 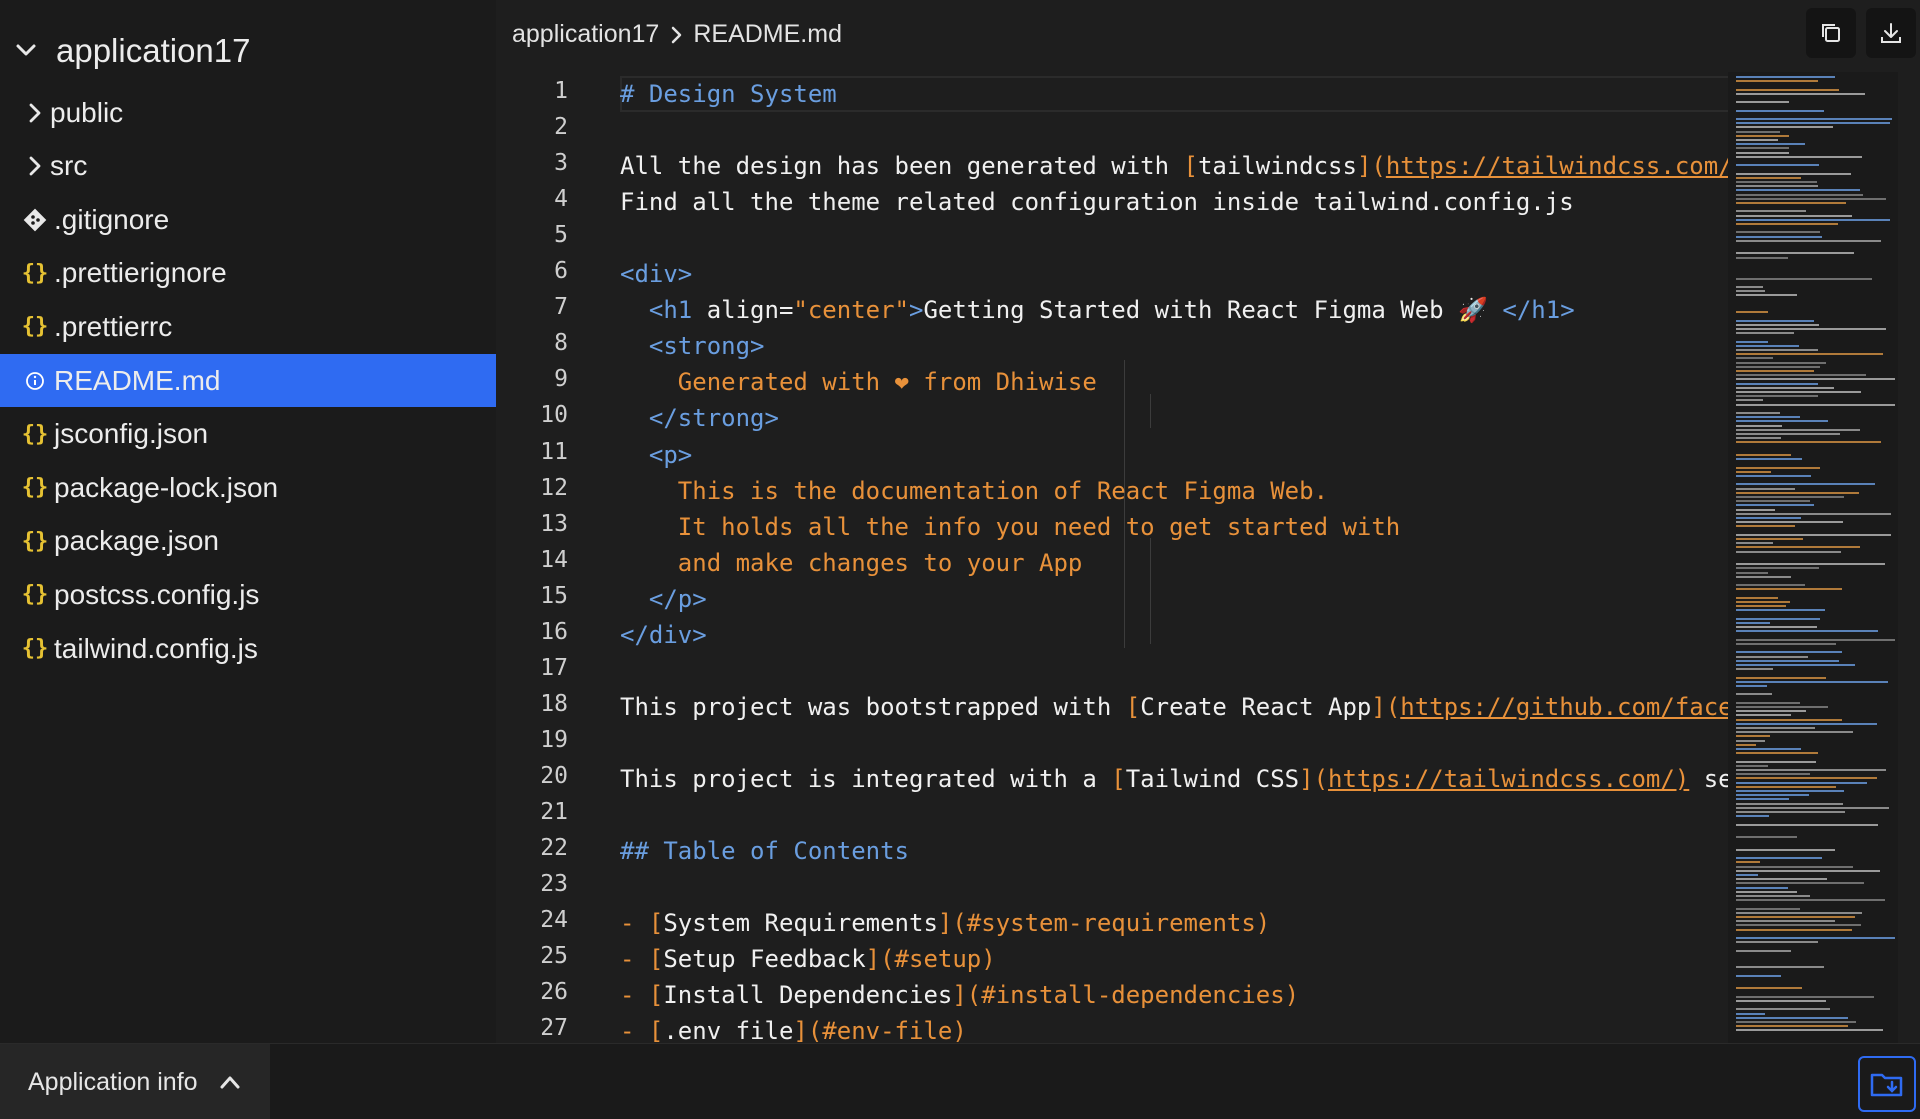 I want to click on indent-guide, so click(x=1150, y=411).